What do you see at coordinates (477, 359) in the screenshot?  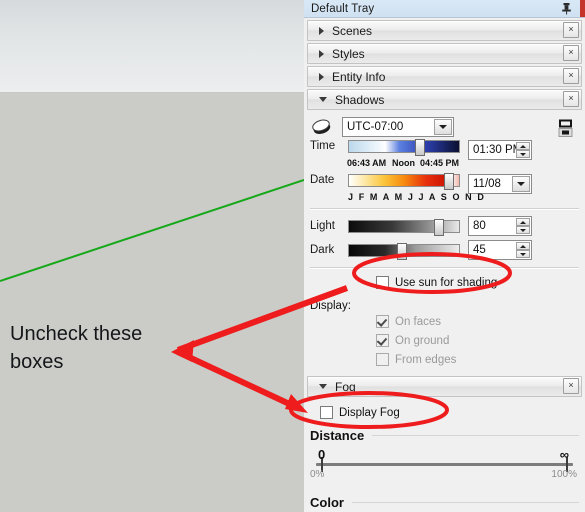 I see `display-from-edges-row: From edges` at bounding box center [477, 359].